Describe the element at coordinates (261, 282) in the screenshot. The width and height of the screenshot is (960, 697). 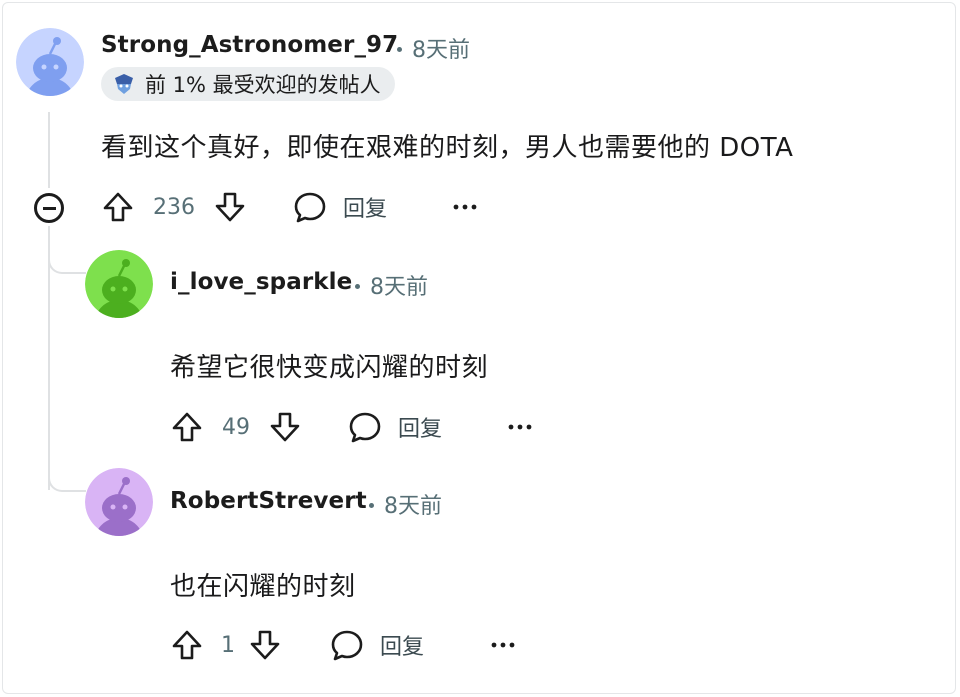
I see `username: i_love_sparkle` at that location.